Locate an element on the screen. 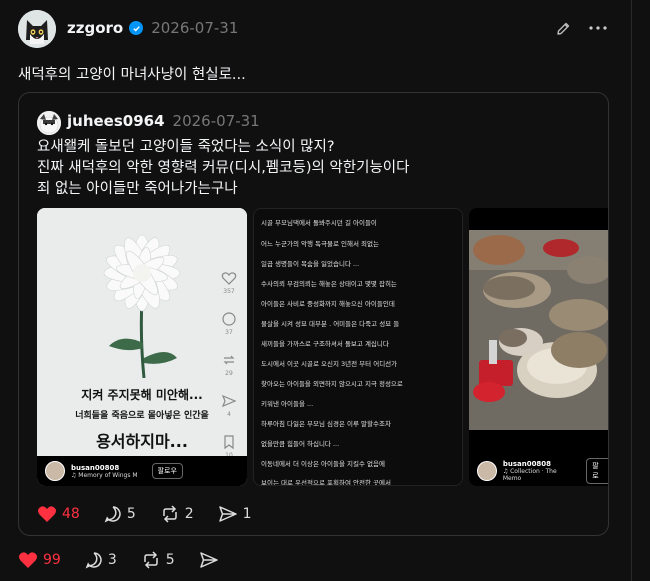 This screenshot has height=581, width=650. quoted-post-date: 2026-07-31 is located at coordinates (216, 121).